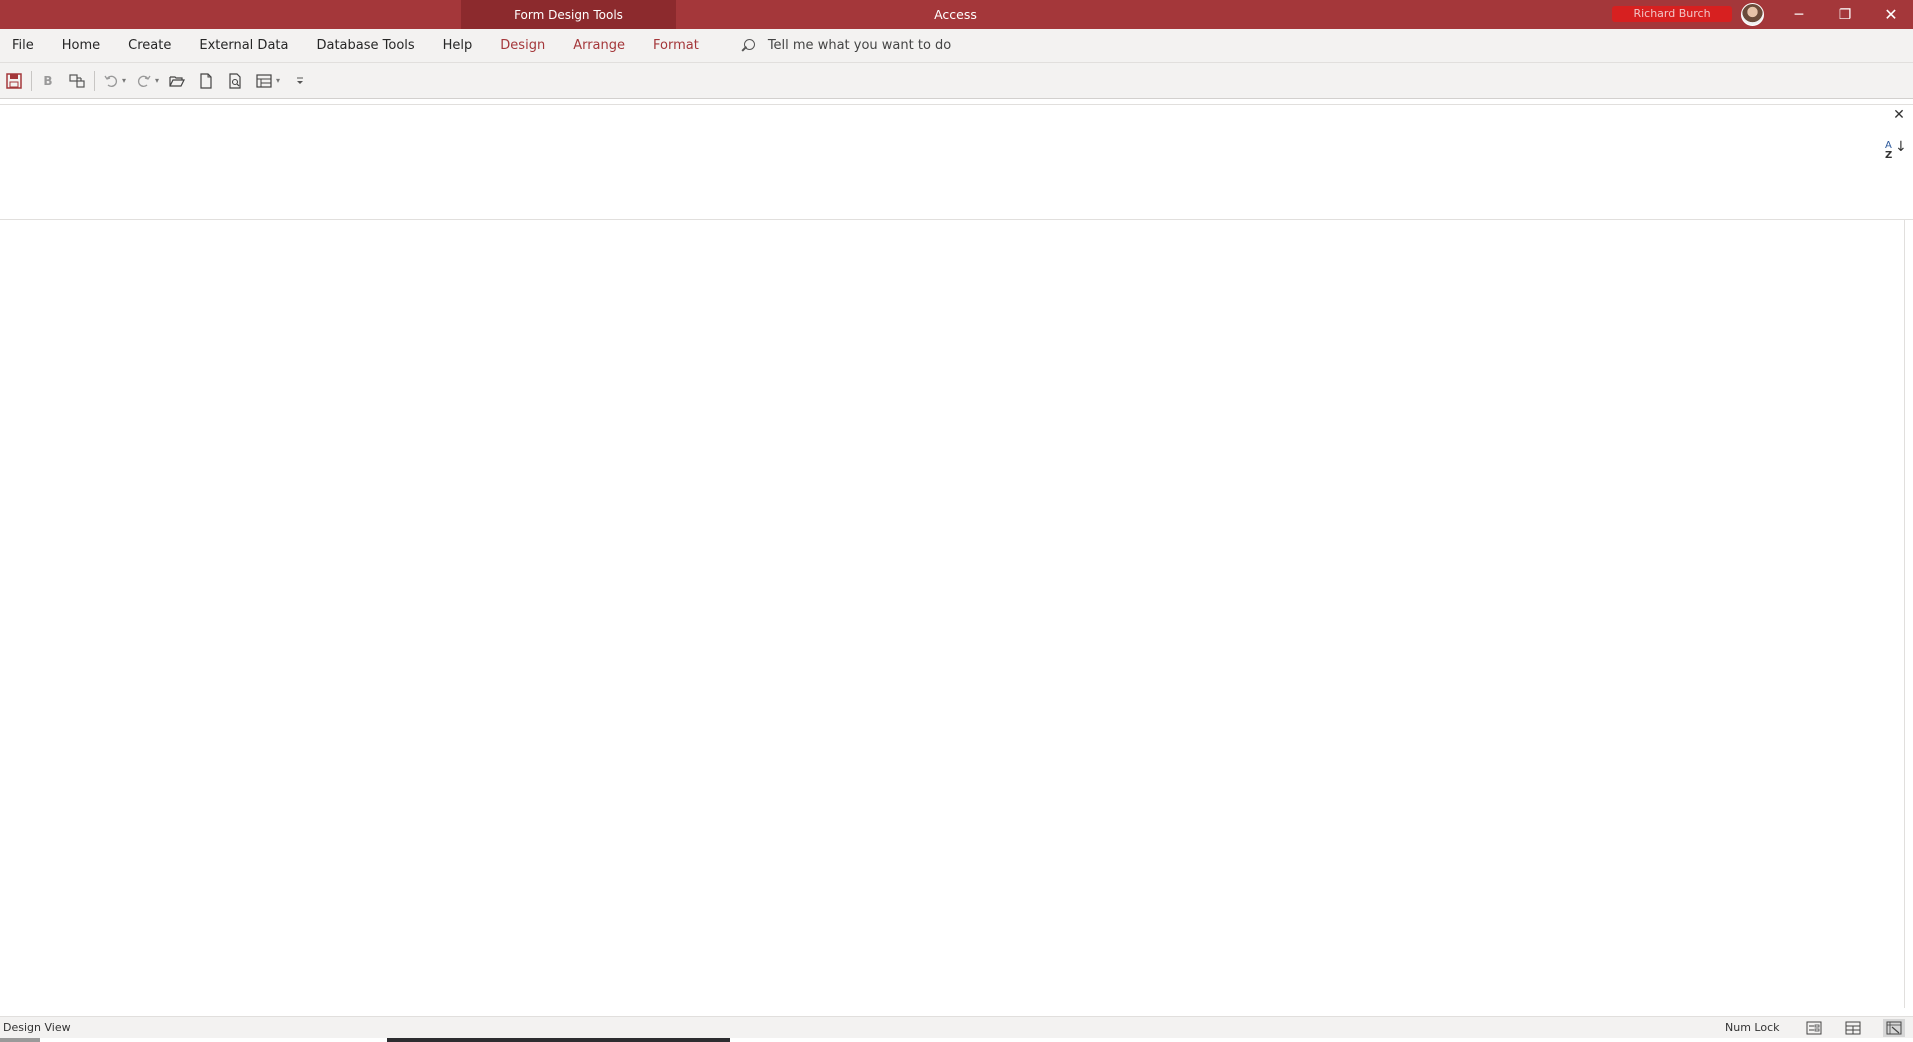 The width and height of the screenshot is (1913, 1042). I want to click on redo-button, so click(144, 81).